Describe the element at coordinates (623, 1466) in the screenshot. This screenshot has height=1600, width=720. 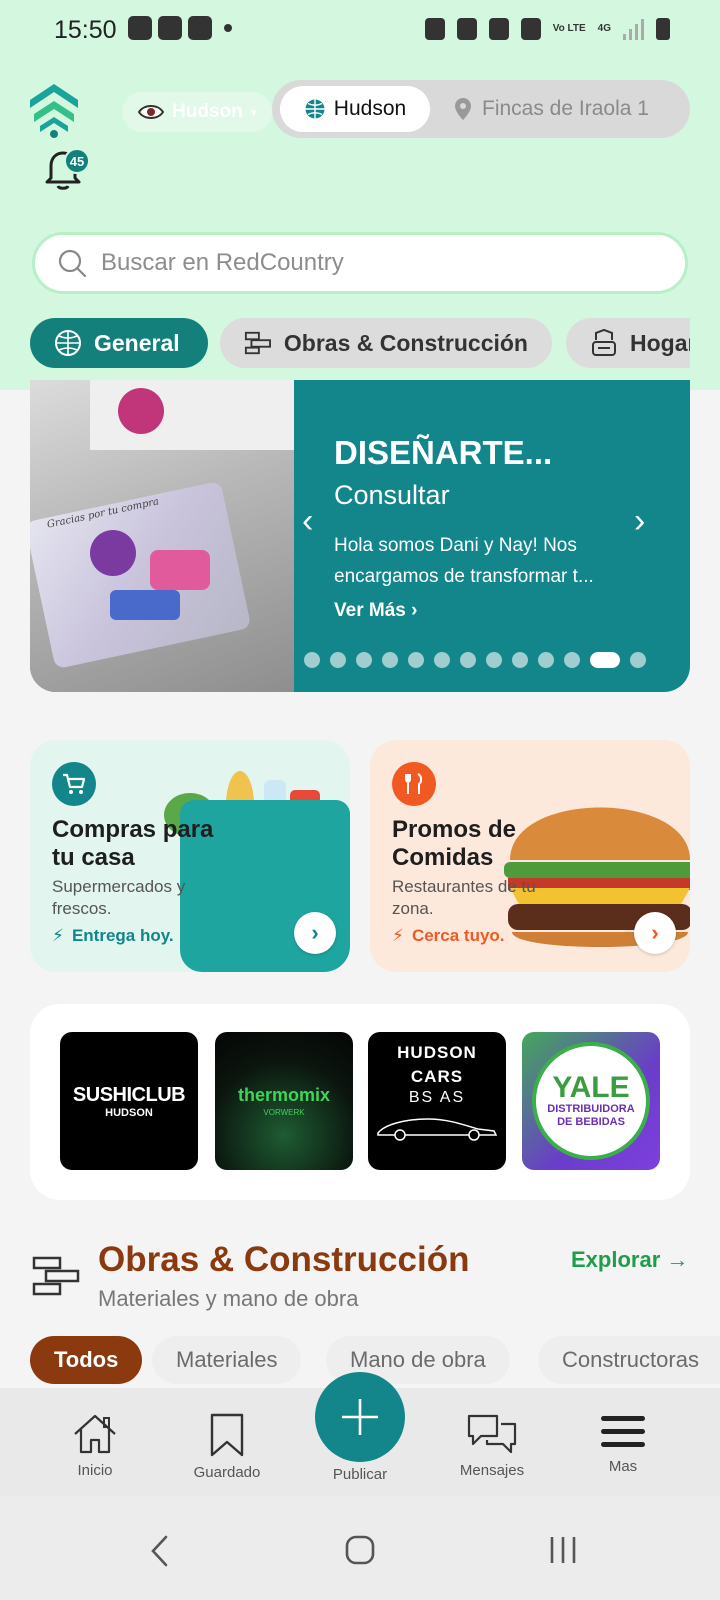
I see `nav-label: Mas` at that location.